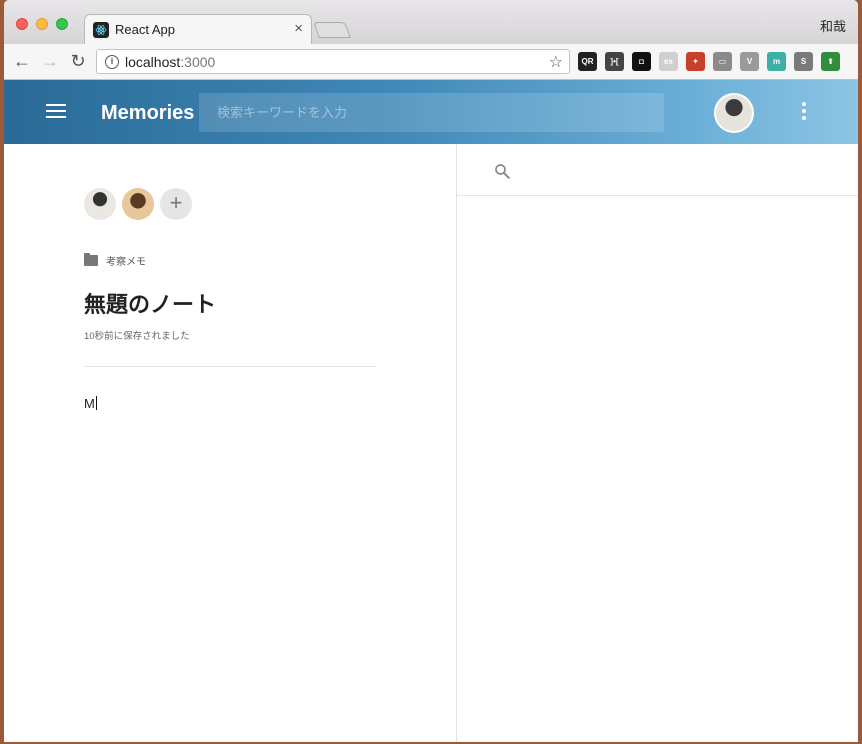  I want to click on extension-toolbar: QR ]•[ ◘ ex ✦ ▭ Vm S ⬆, so click(709, 62).